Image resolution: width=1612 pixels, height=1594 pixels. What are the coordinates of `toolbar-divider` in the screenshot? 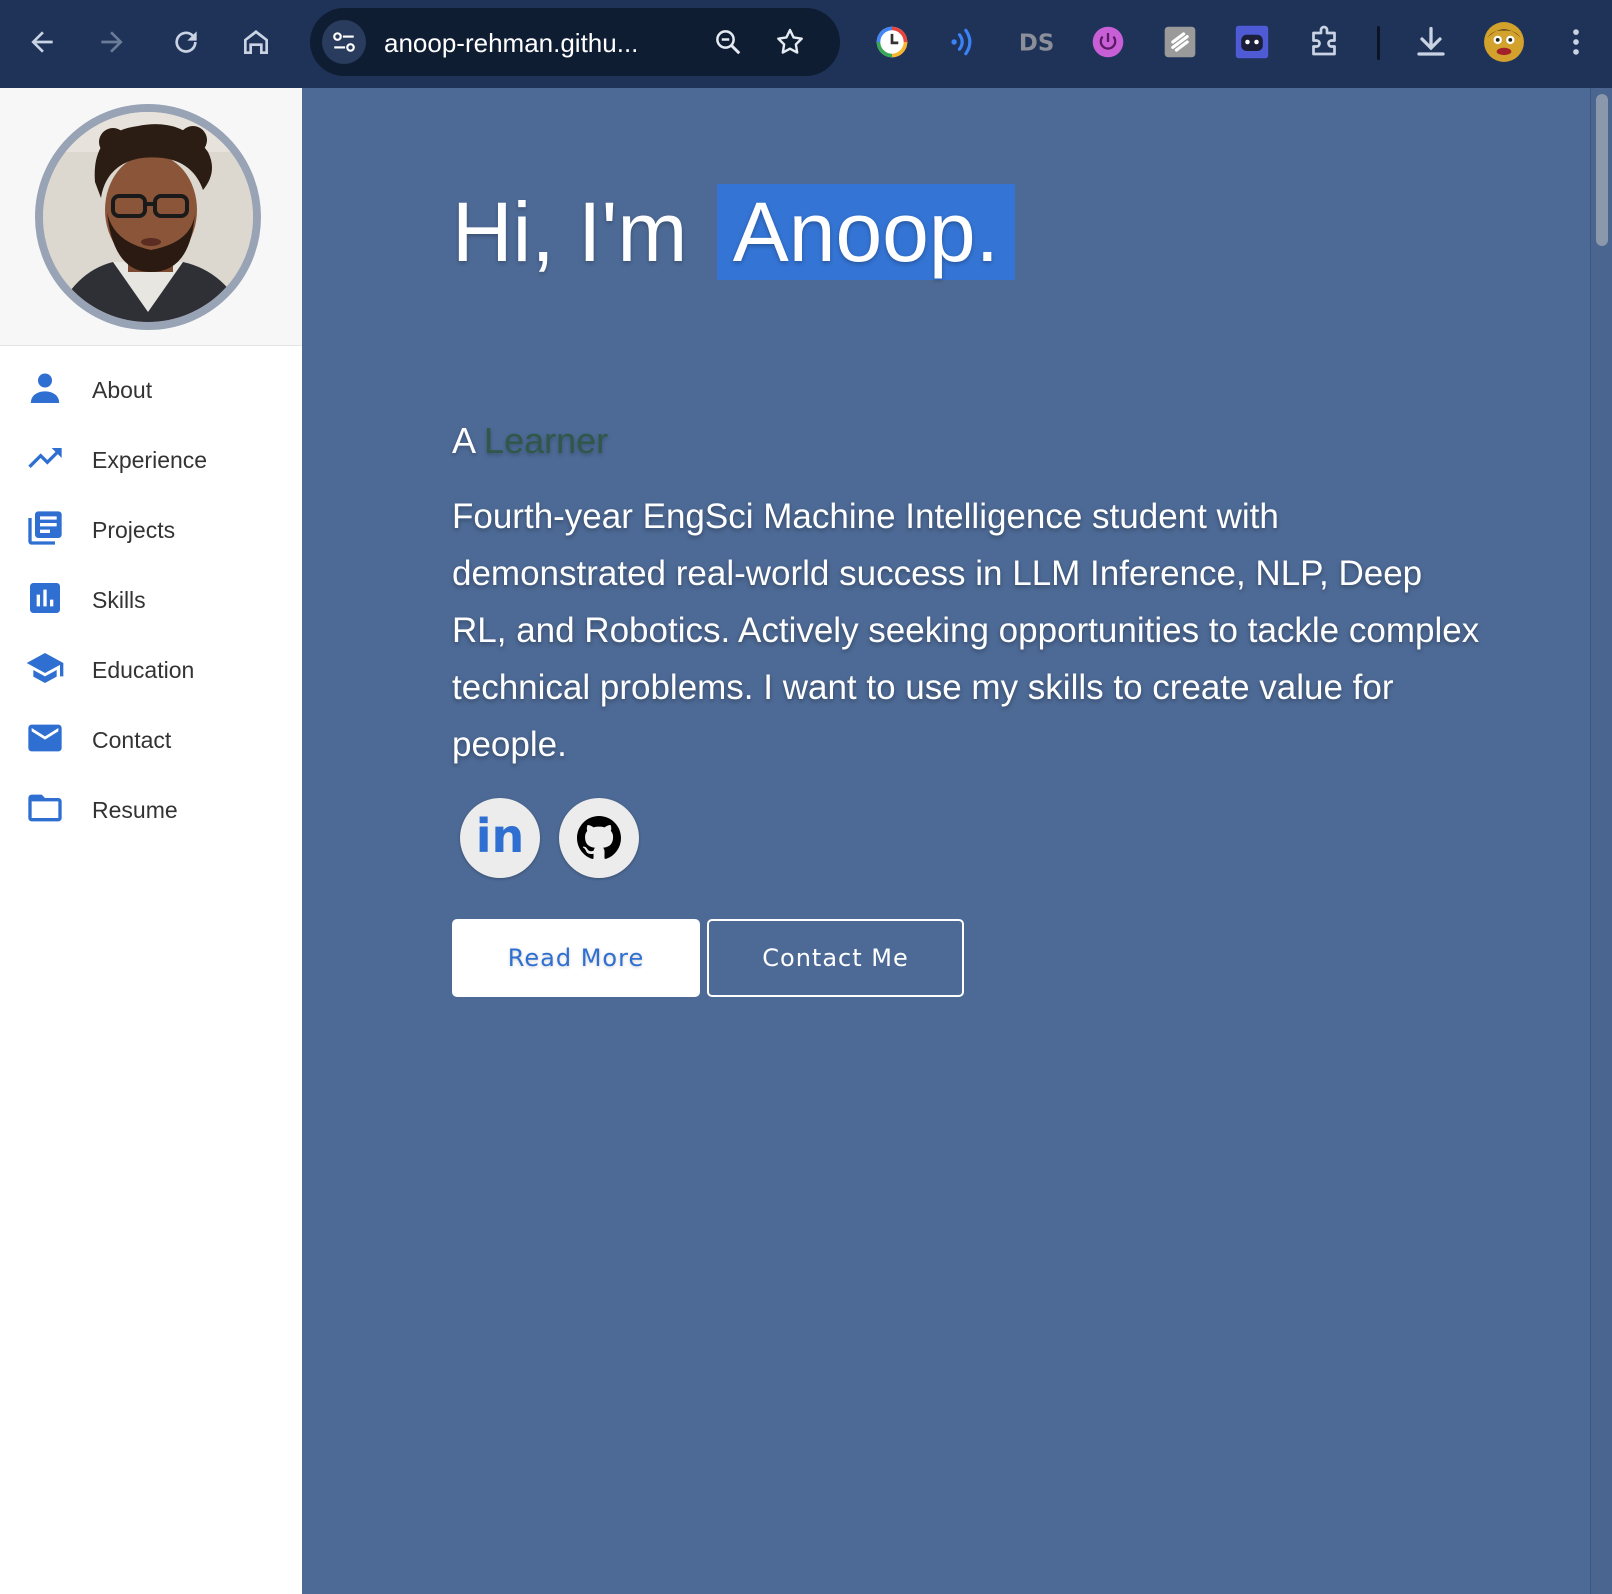 It's located at (1378, 43).